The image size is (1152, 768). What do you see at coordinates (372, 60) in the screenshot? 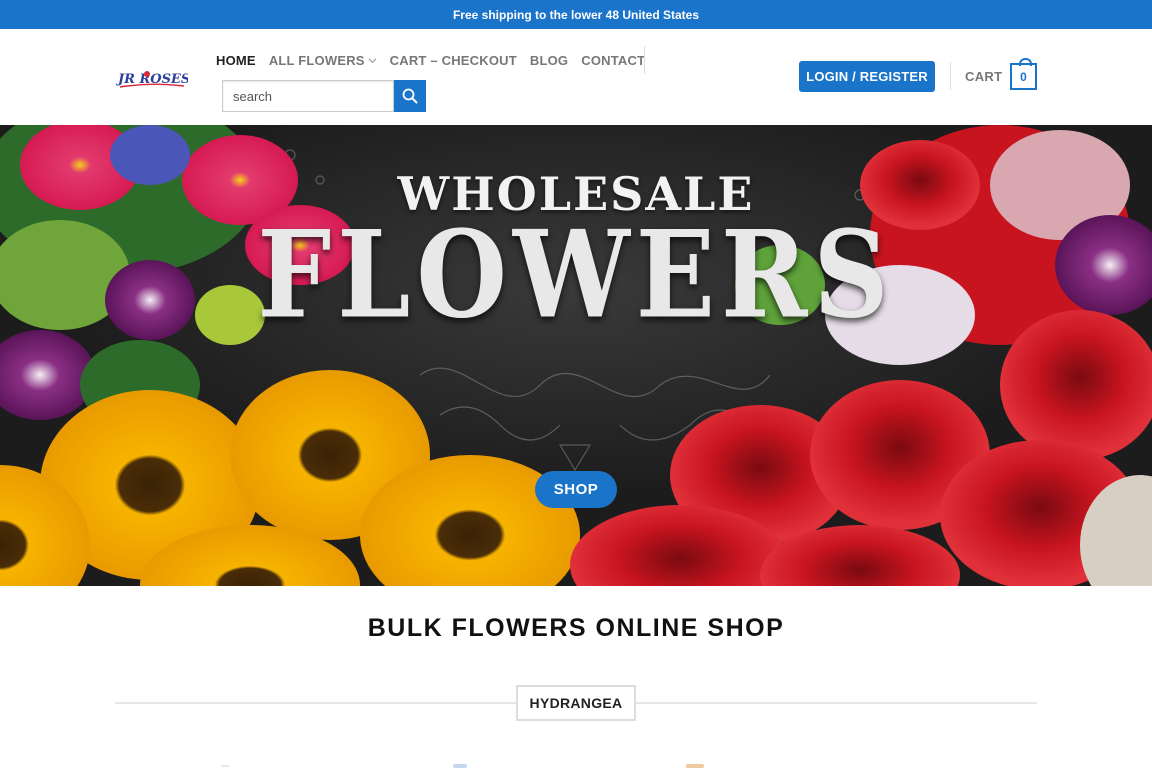
I see `chevron-down-icon` at bounding box center [372, 60].